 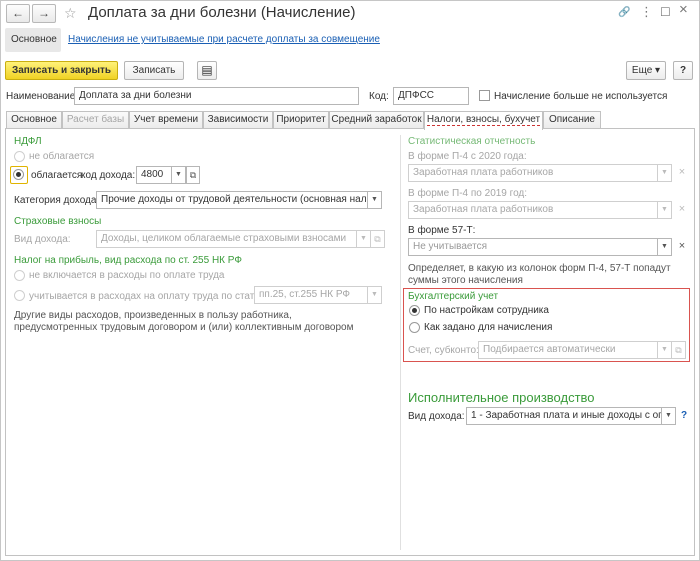 I want to click on tab-main: Основное, so click(x=34, y=120).